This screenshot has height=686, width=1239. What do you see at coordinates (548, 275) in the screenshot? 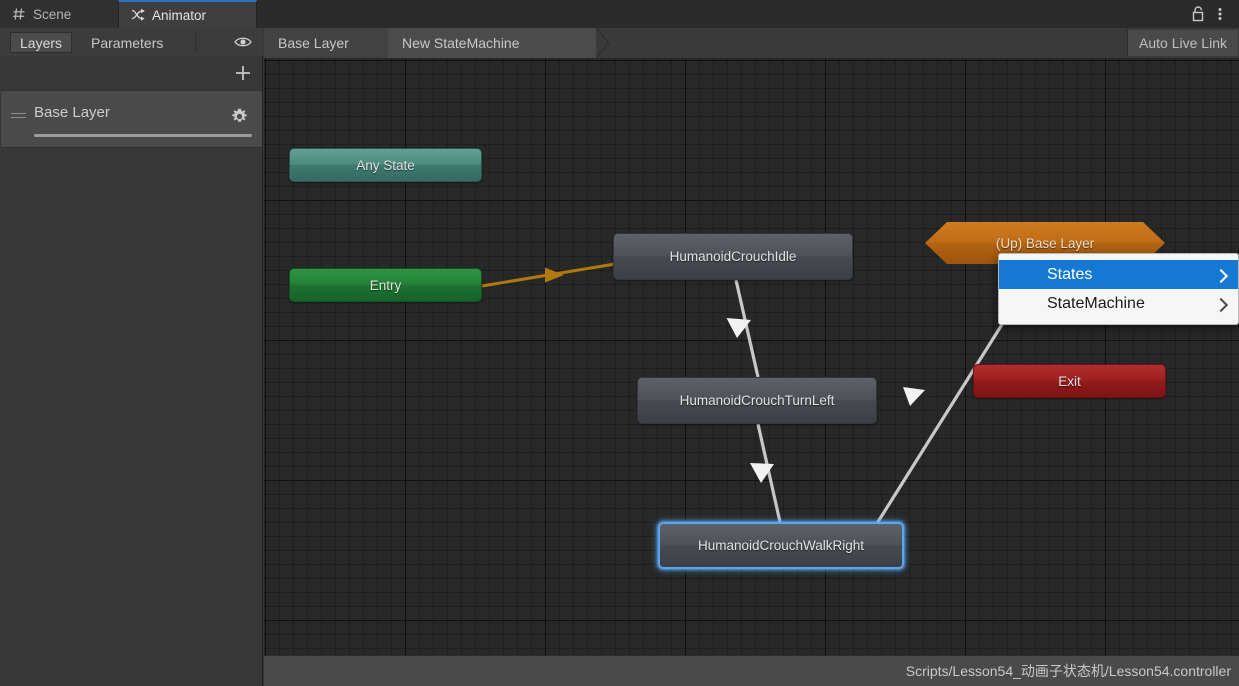
I see `transition-entry-to-idle` at bounding box center [548, 275].